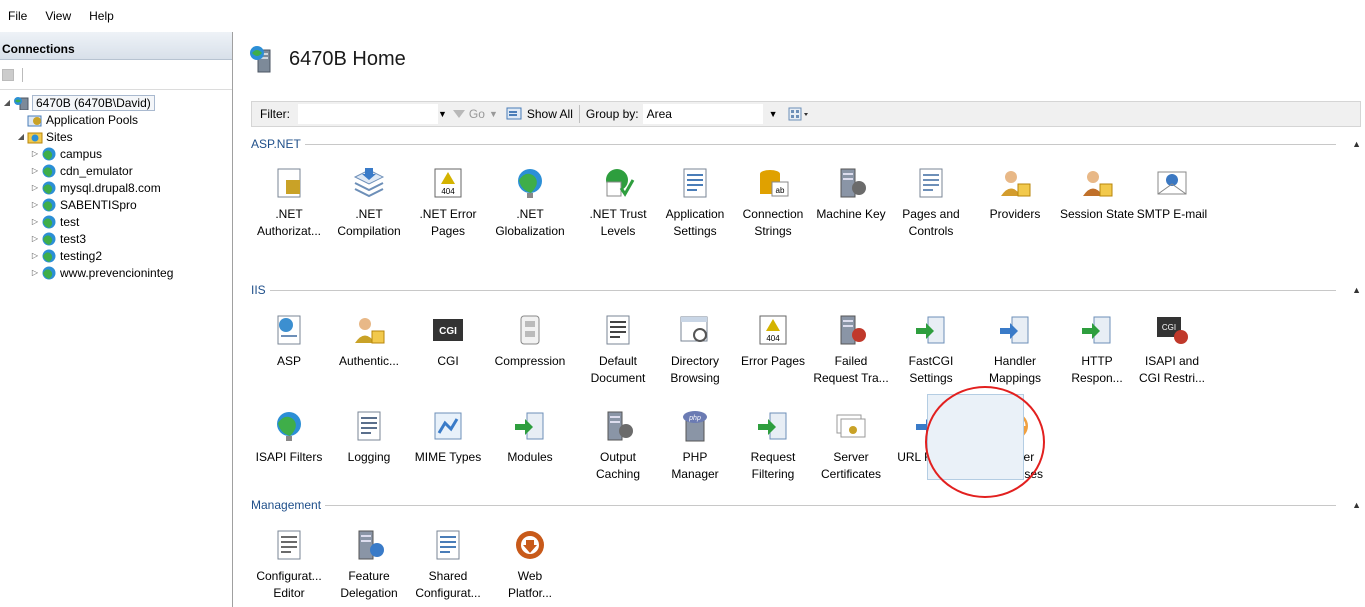  I want to click on tree-item: ▷ www.prevencioninteg, so click(116, 272).